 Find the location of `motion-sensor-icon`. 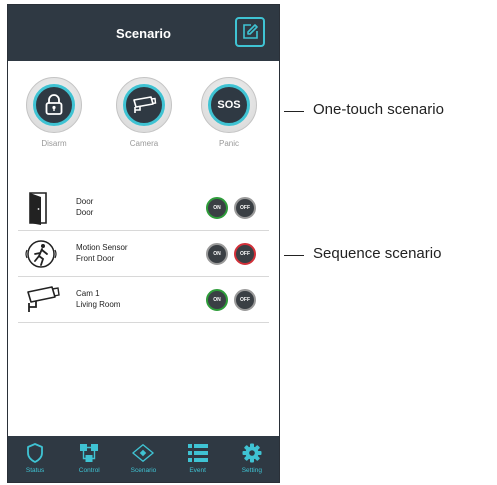

motion-sensor-icon is located at coordinates (41, 254).